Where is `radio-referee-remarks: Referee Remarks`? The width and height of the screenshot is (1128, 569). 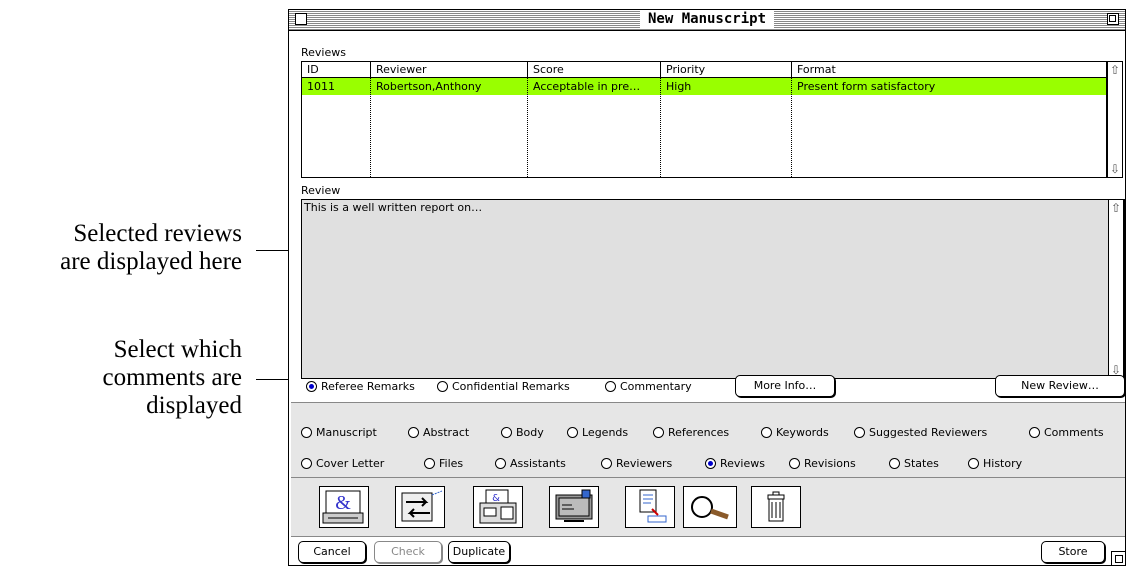
radio-referee-remarks: Referee Remarks is located at coordinates (360, 386).